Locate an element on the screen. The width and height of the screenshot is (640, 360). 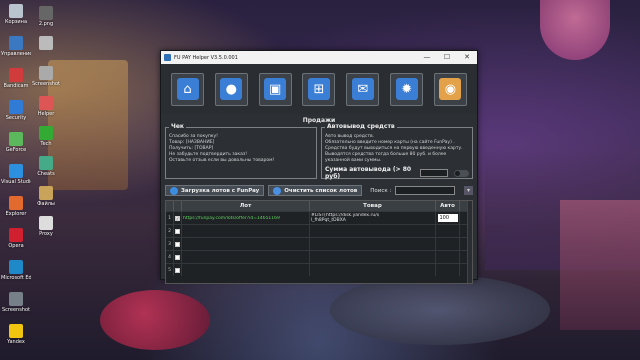
desktop-shortcut: Cheats is located at coordinates (46, 166).